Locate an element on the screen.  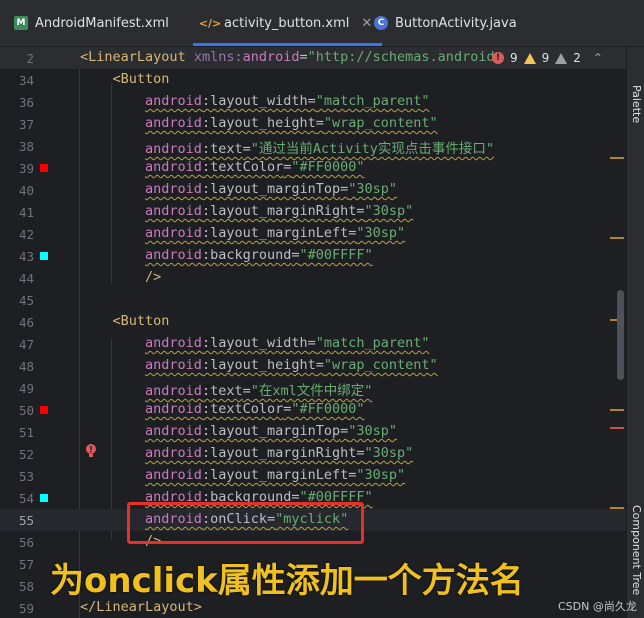
line-number: 52 is located at coordinates (26, 454).